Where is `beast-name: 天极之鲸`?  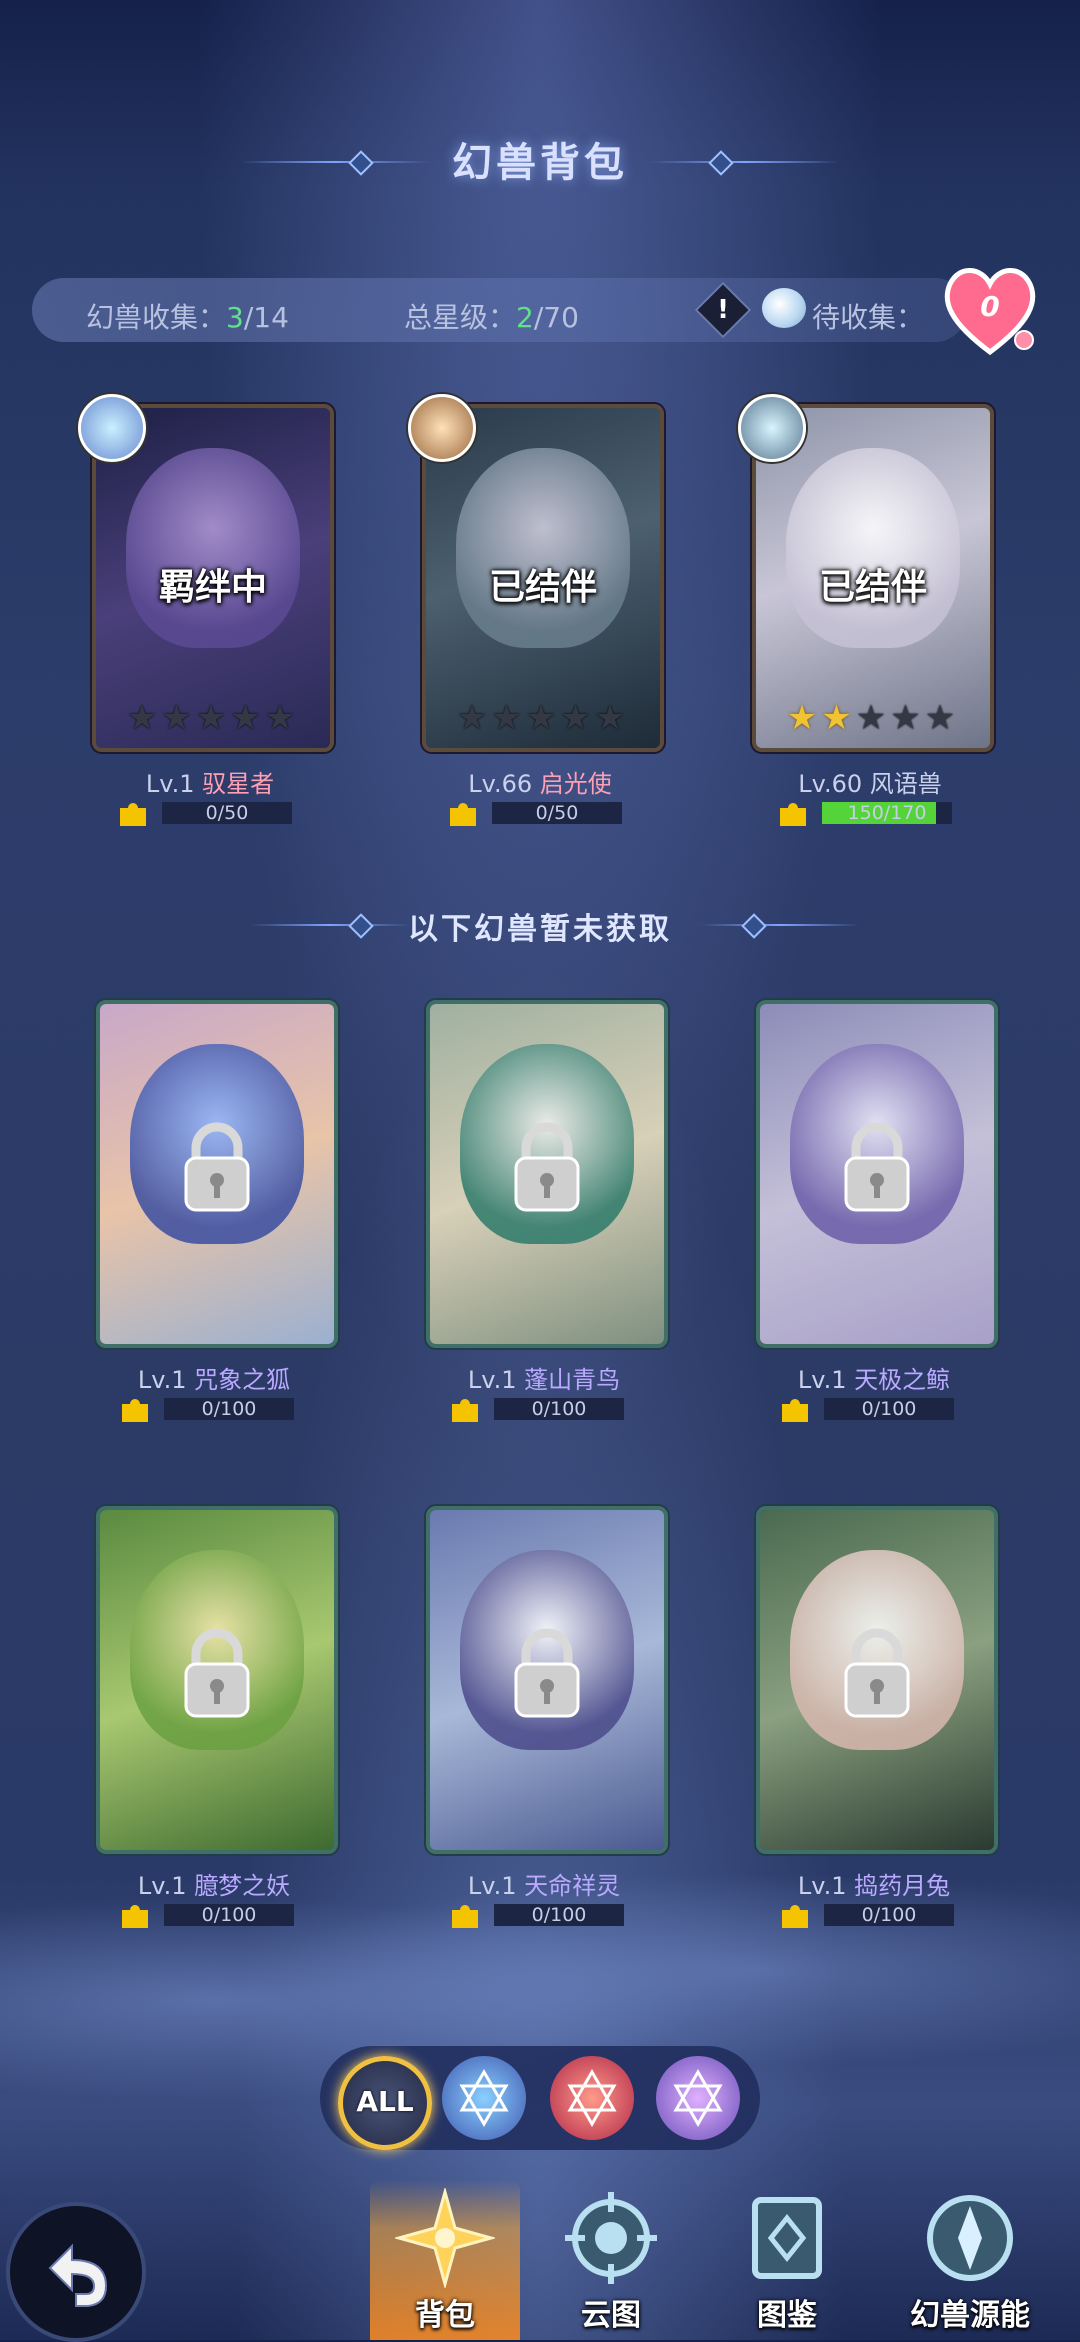 beast-name: 天极之鲸 is located at coordinates (902, 1380).